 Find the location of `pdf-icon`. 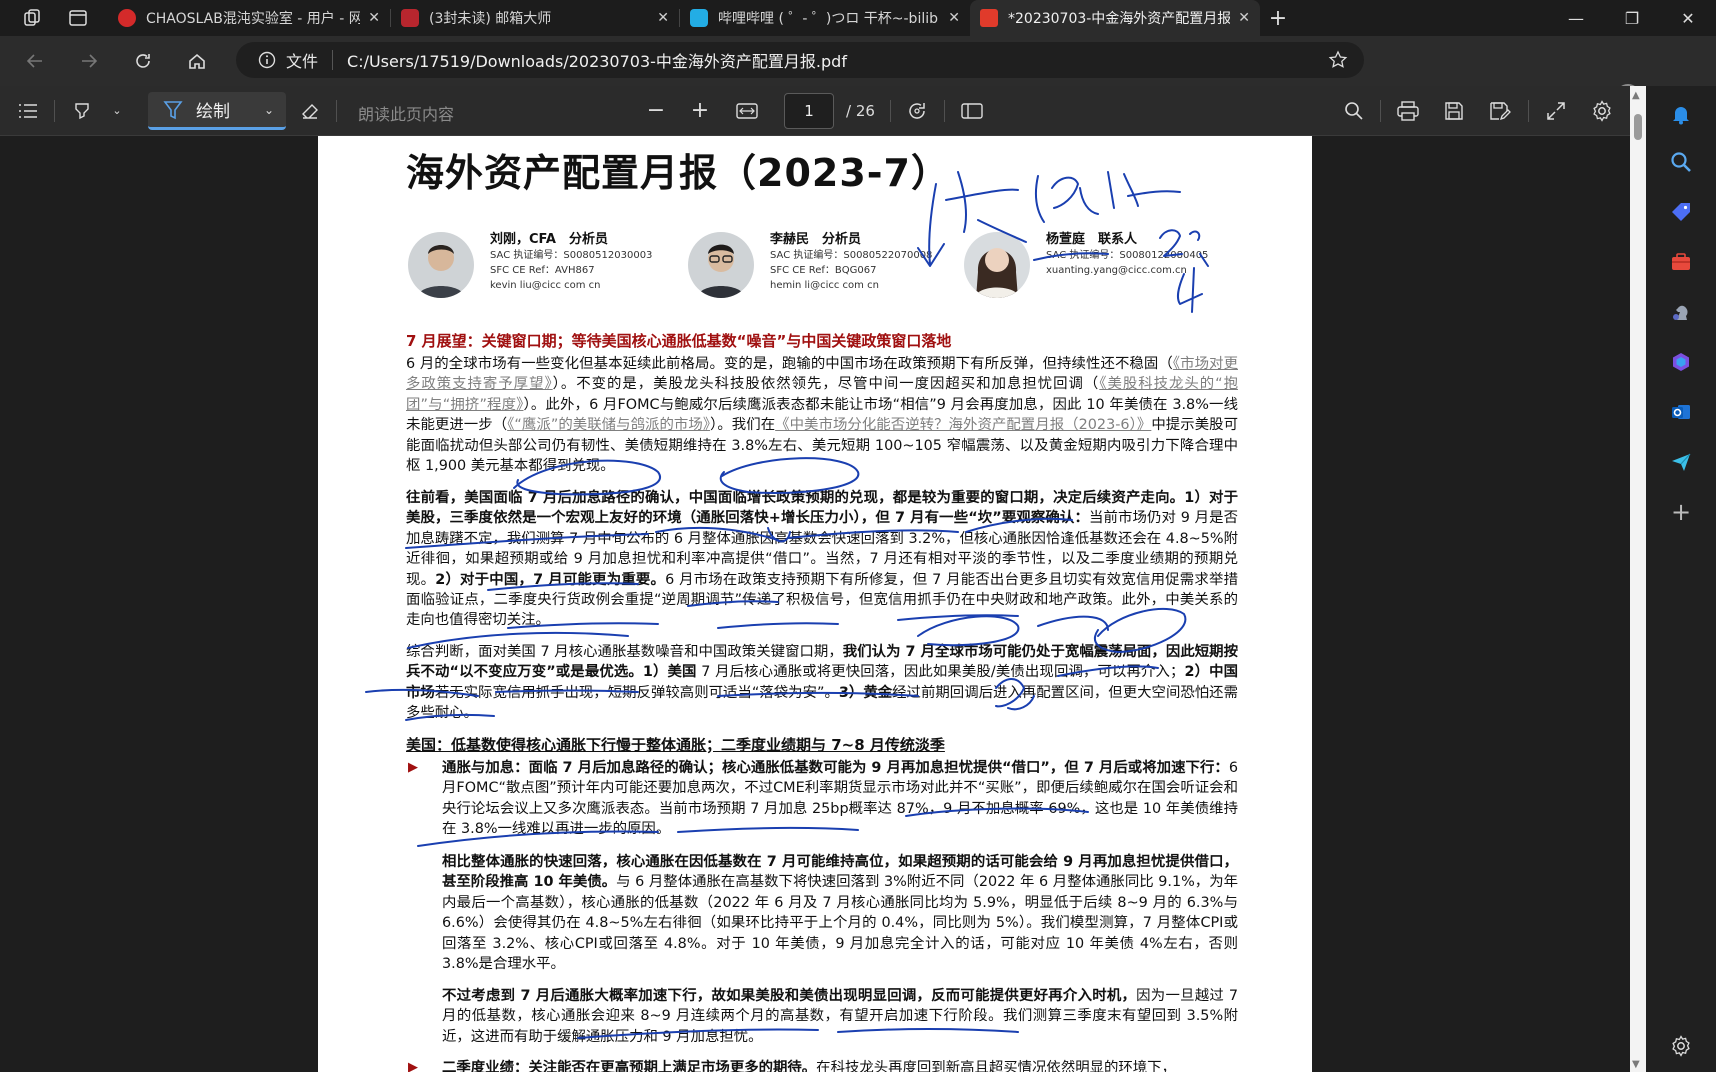

pdf-icon is located at coordinates (989, 18).